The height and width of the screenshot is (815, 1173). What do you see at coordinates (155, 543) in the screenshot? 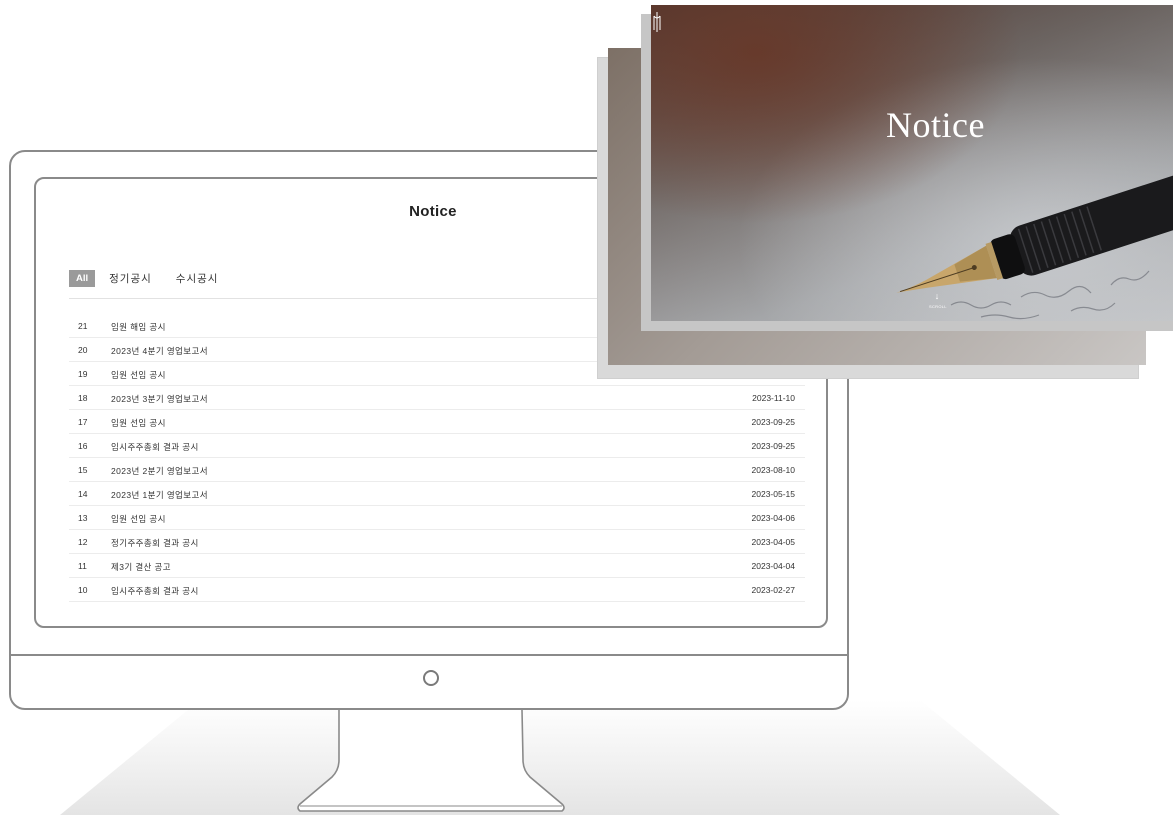
I see `notice-title: 정기주주총회 결과 공시` at bounding box center [155, 543].